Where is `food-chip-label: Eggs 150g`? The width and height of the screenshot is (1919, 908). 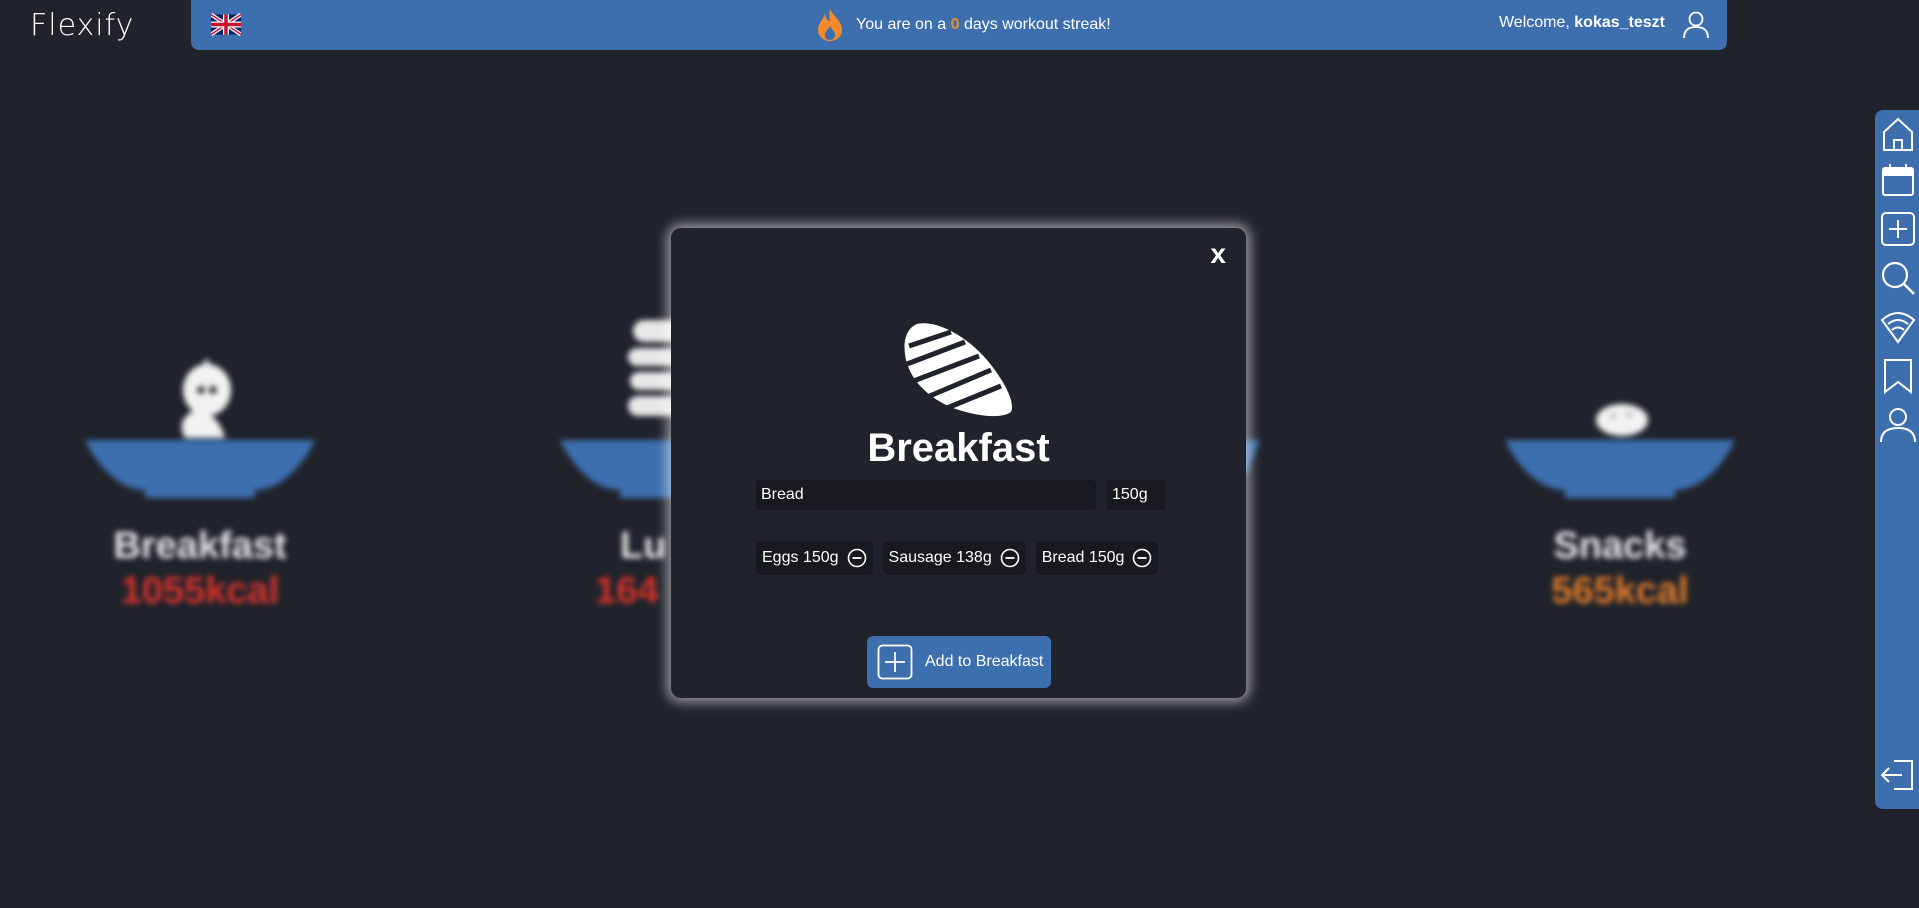 food-chip-label: Eggs 150g is located at coordinates (800, 557).